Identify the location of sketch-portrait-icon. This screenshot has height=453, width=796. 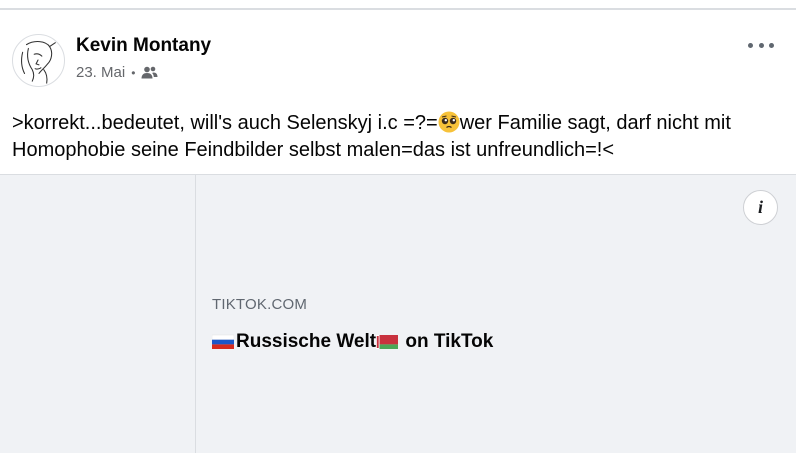
(38, 62).